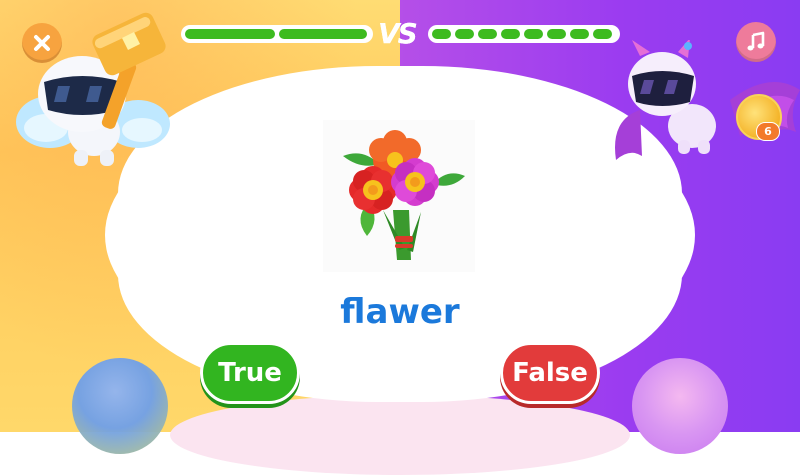  Describe the element at coordinates (680, 406) in the screenshot. I see `right-decor-orb` at that location.